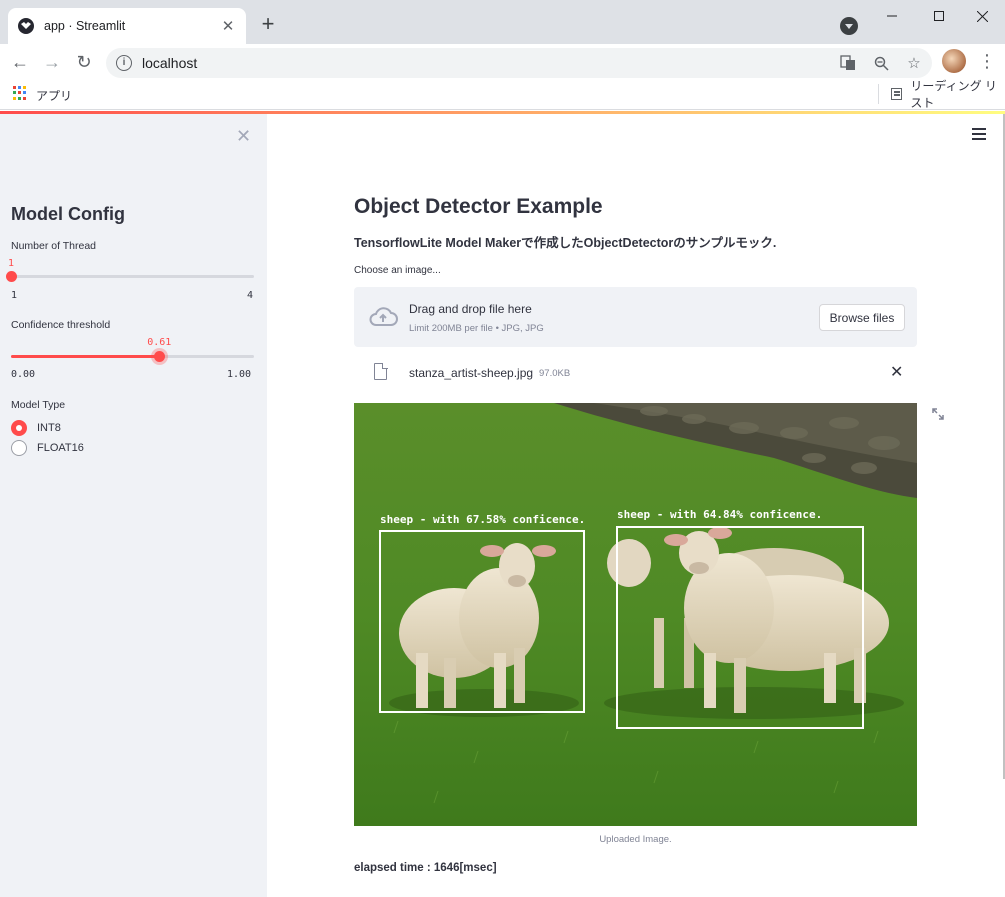 The width and height of the screenshot is (1005, 897). Describe the element at coordinates (502, 22) in the screenshot. I see `browser-tabstrip: app · Streamlit ✕ +` at that location.